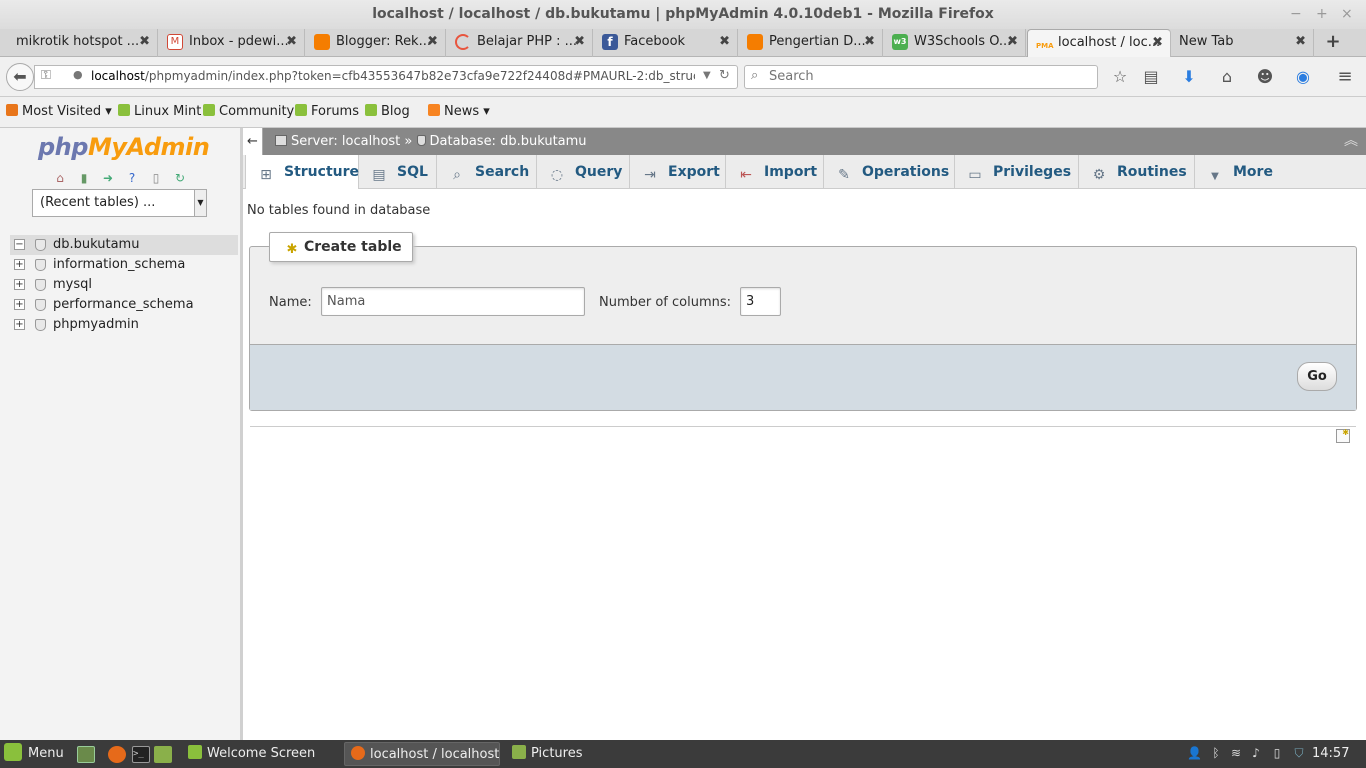 The width and height of the screenshot is (1366, 768). I want to click on bookmark-forums: Forums, so click(327, 111).